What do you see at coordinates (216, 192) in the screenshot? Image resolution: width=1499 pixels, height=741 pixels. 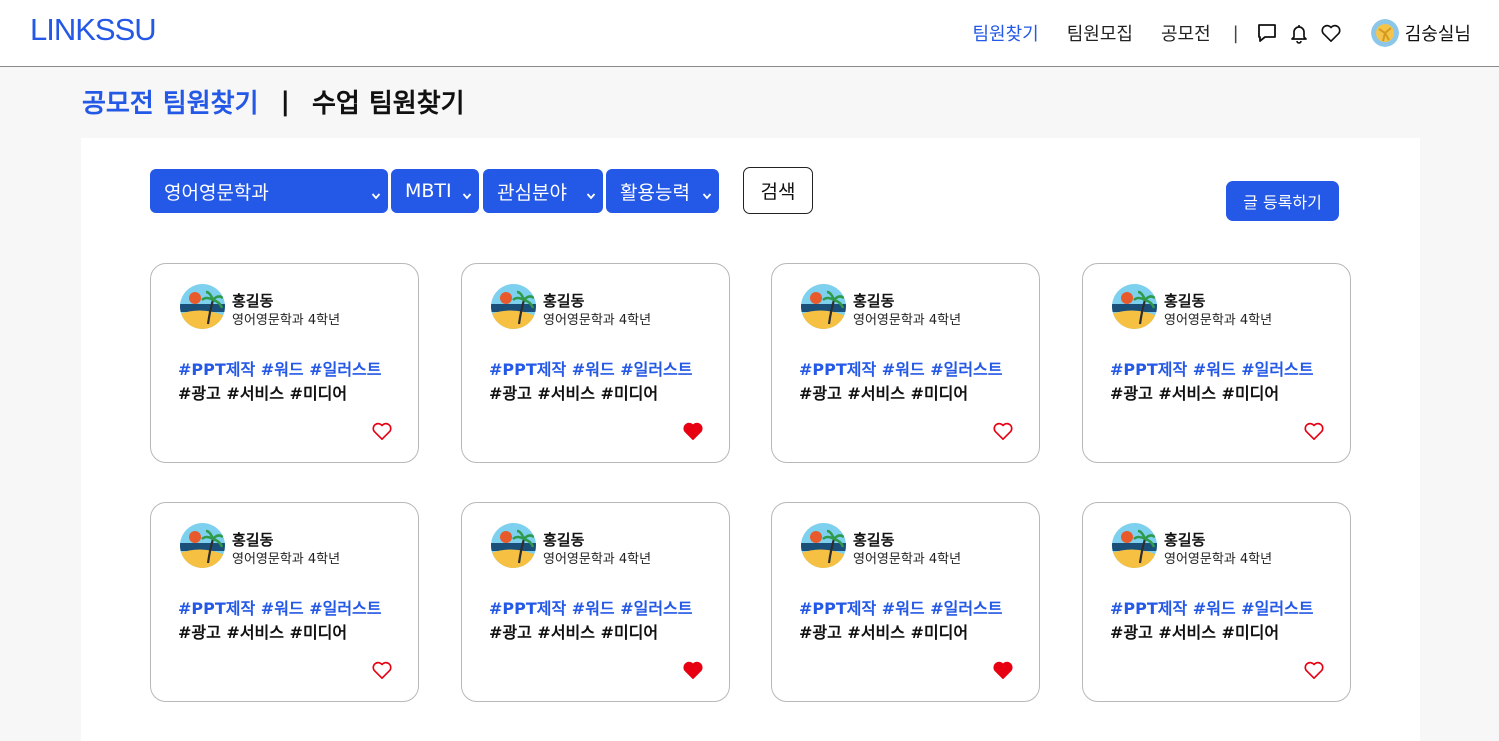 I see `department-select-value: 영어영문학과` at bounding box center [216, 192].